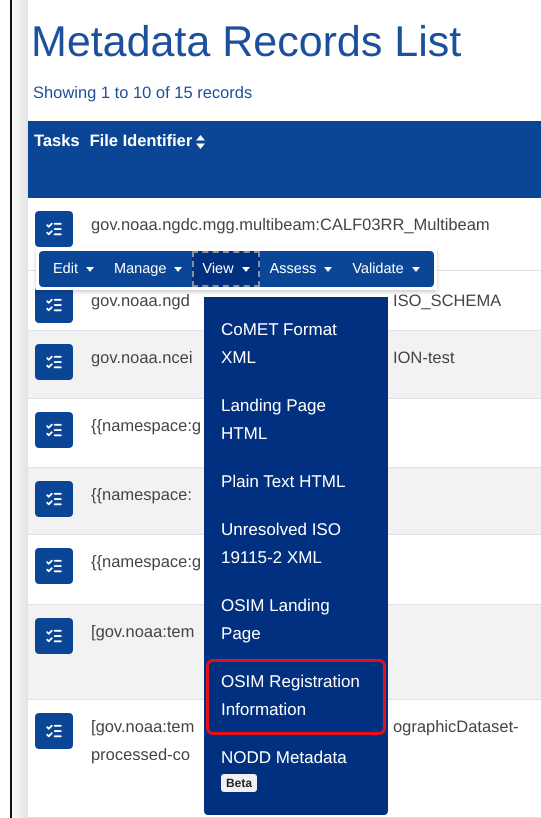  Describe the element at coordinates (141, 141) in the screenshot. I see `column-header: File Identifier` at that location.